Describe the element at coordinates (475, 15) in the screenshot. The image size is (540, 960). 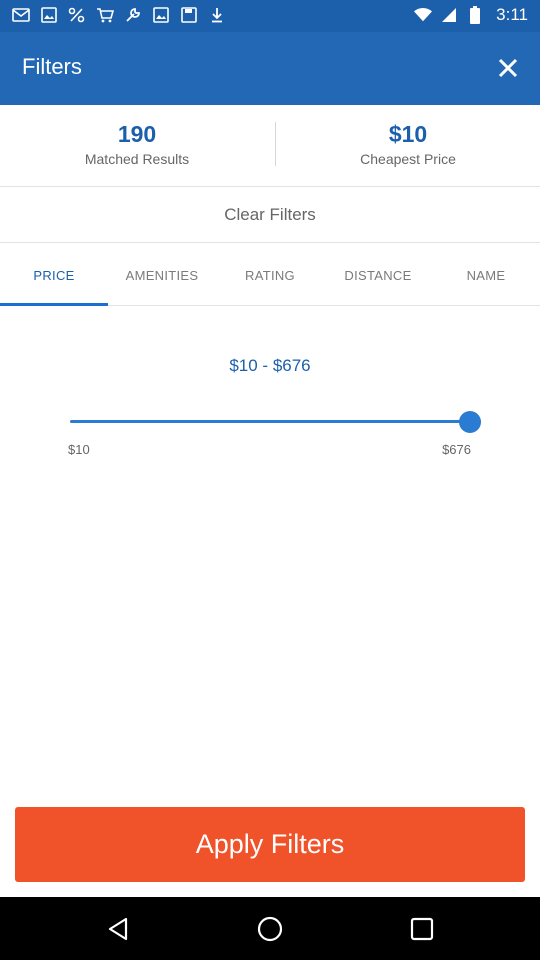
I see `battery-icon` at that location.